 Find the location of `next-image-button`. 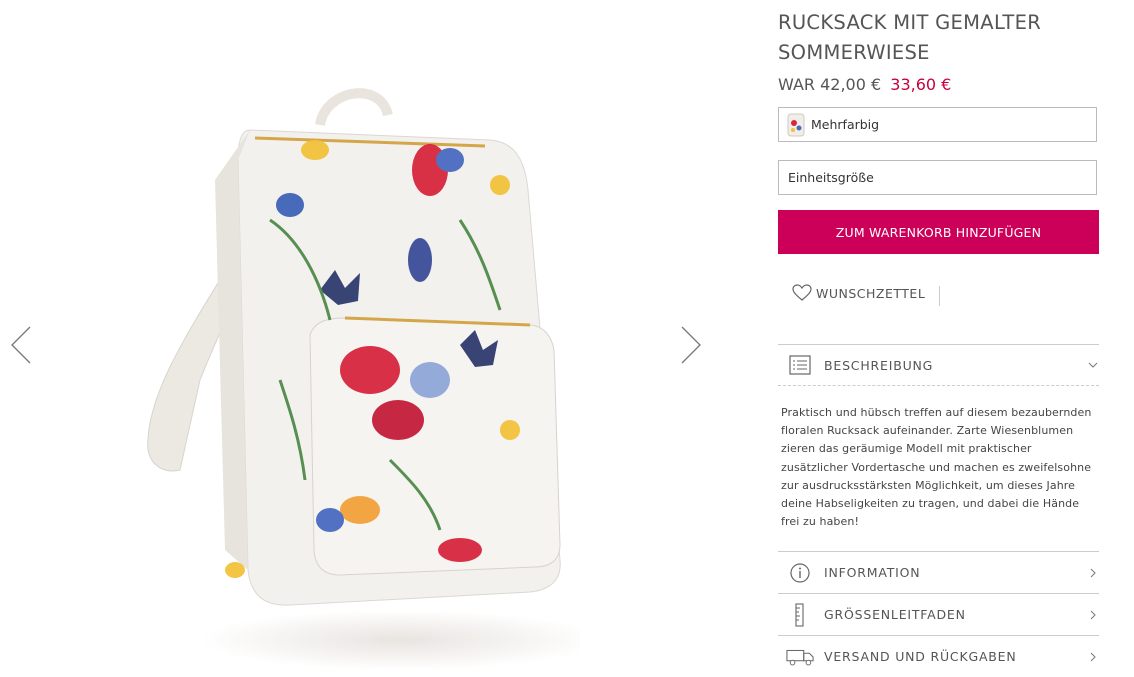

next-image-button is located at coordinates (689, 345).